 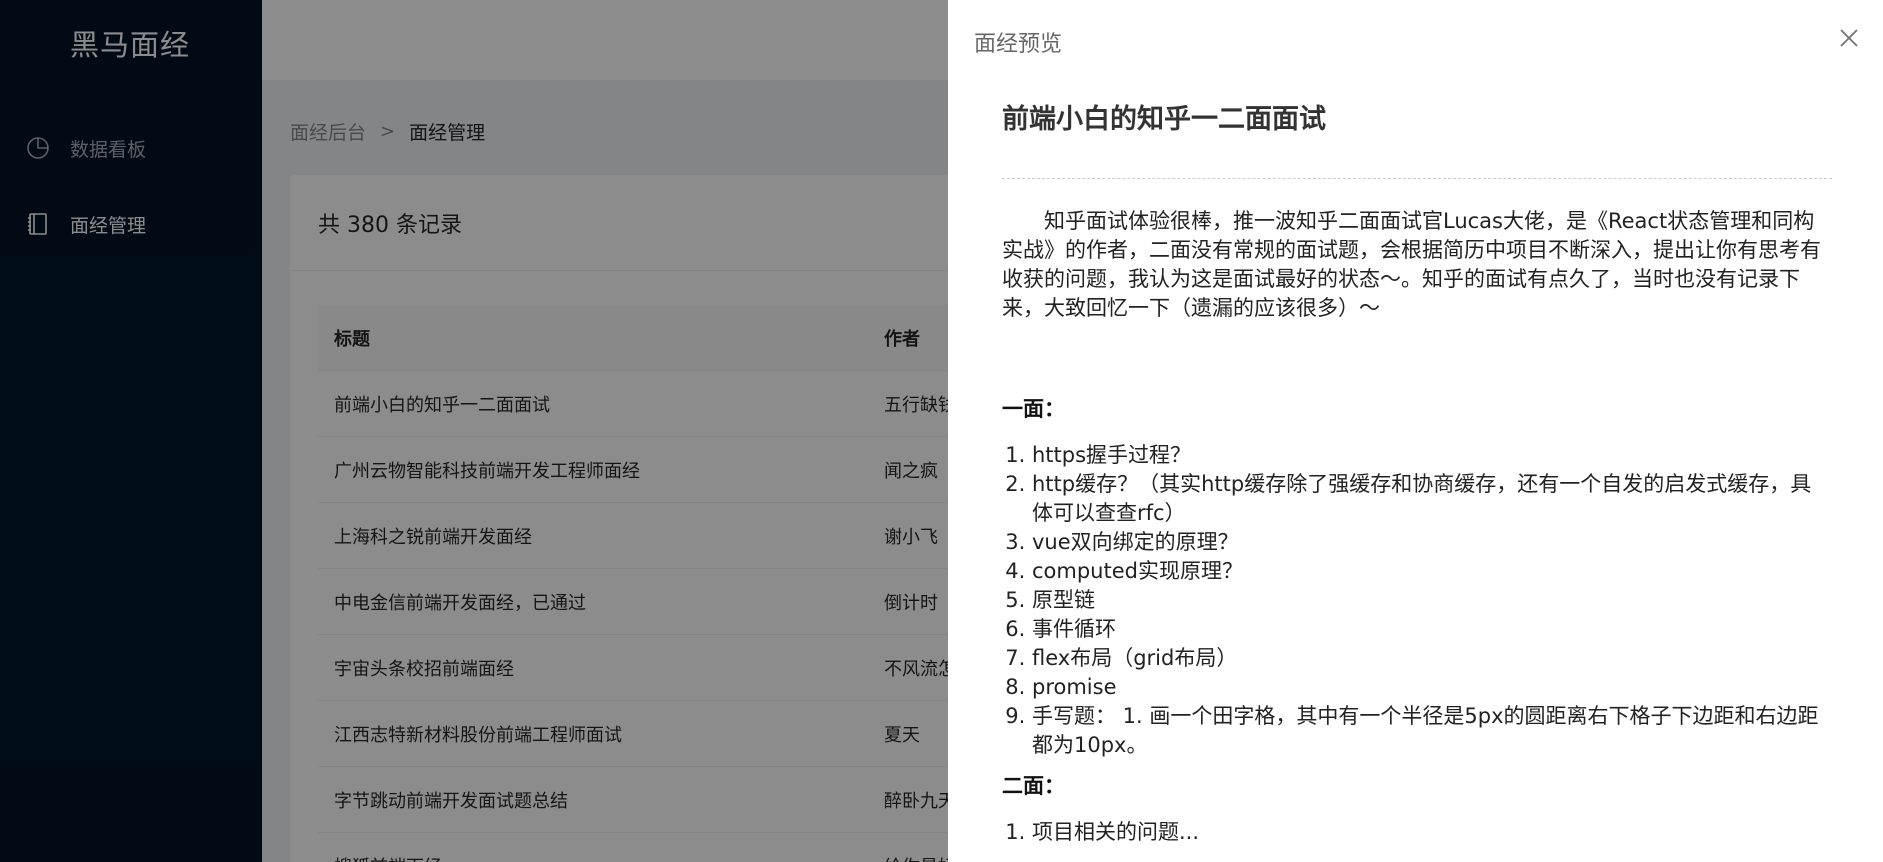 I want to click on list-item: 原型链, so click(x=1432, y=600).